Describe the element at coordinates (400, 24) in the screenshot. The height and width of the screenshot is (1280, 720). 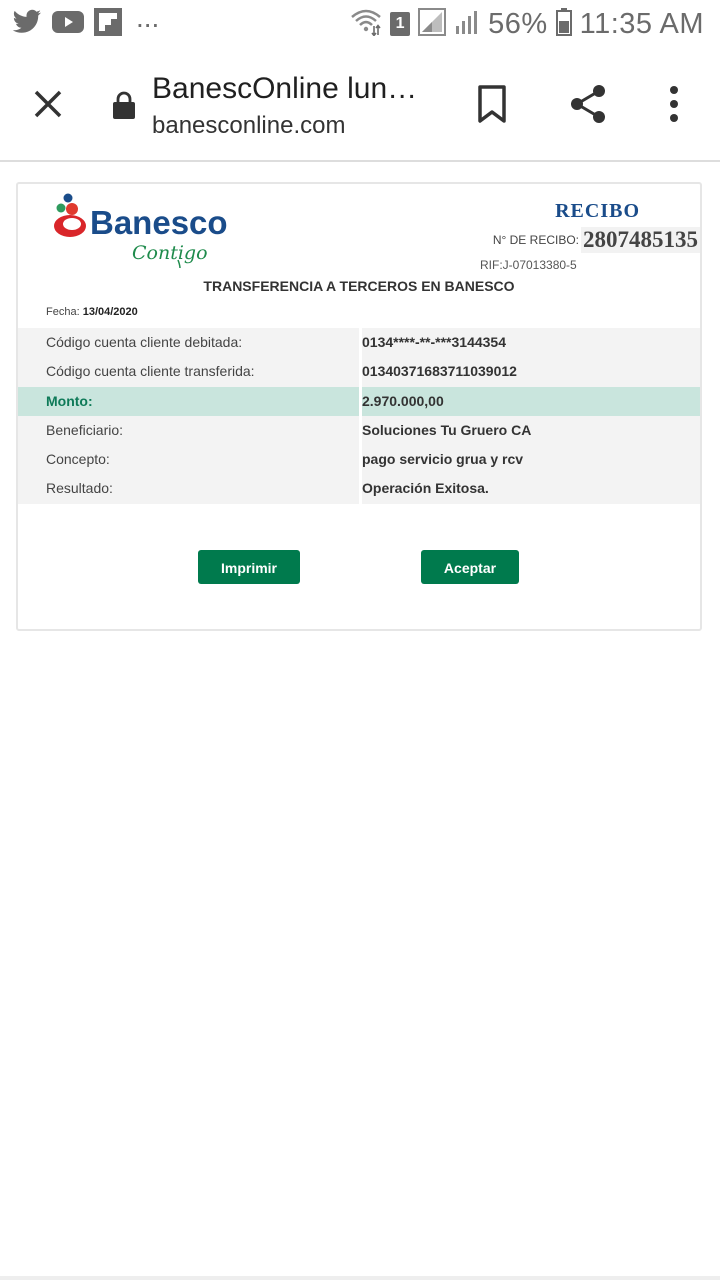
I see `sim-badge: 1` at that location.